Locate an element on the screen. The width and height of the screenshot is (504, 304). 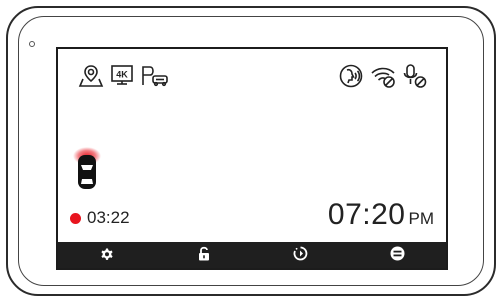
settings-icon is located at coordinates (107, 255).